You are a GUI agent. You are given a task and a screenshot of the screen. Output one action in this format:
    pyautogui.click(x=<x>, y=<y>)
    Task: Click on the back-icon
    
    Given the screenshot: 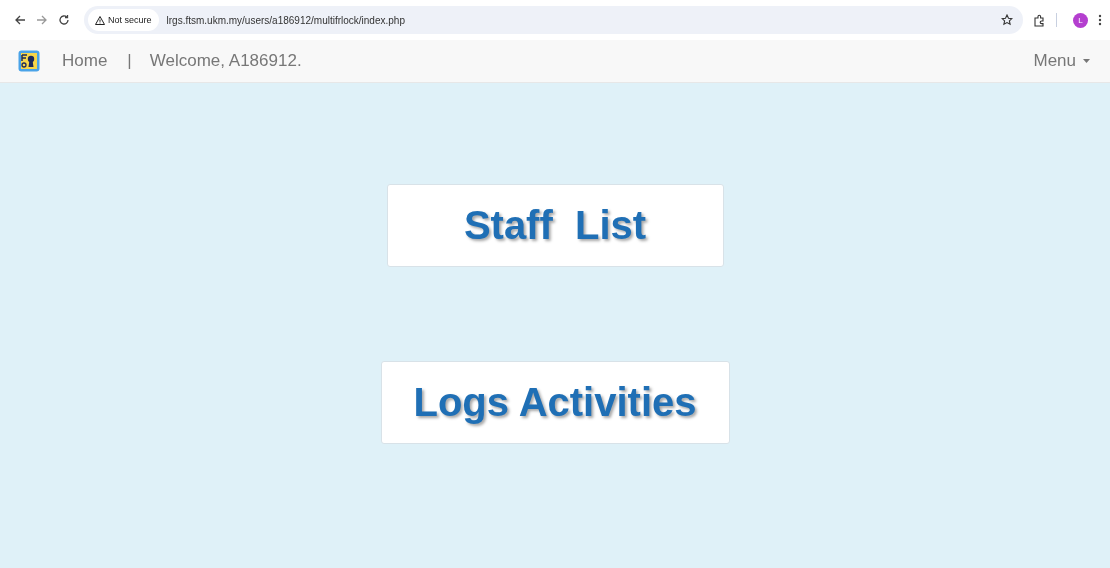 What is the action you would take?
    pyautogui.click(x=20, y=20)
    